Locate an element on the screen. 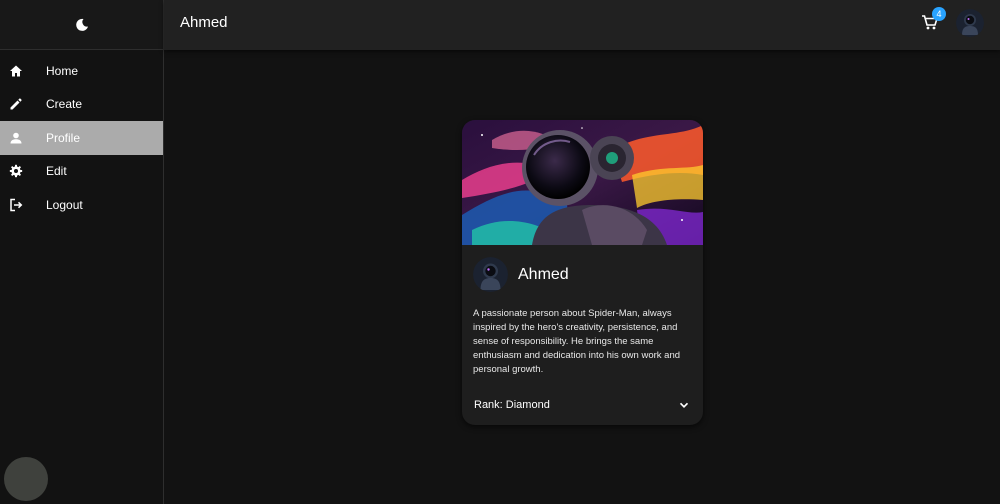  sidebar-item-label: Create is located at coordinates (64, 104).